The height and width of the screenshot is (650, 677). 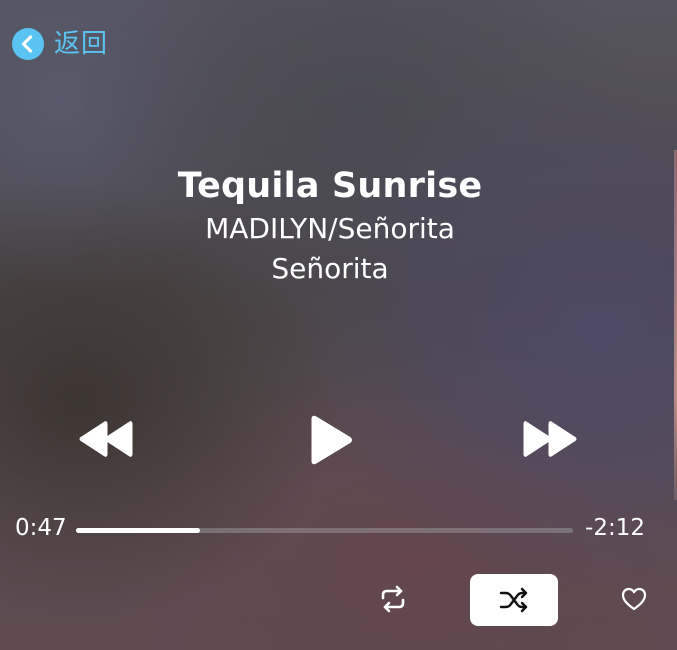 I want to click on play-button, so click(x=330, y=440).